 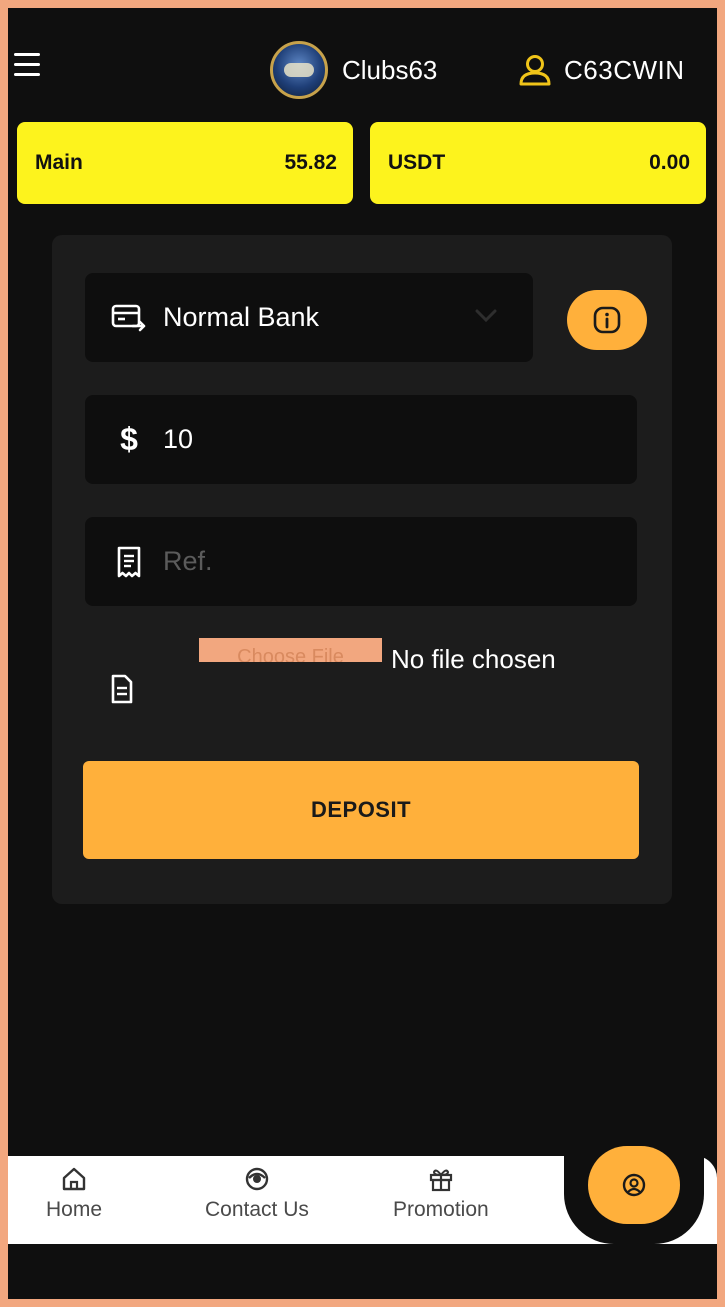 I want to click on username: C63CWIN, so click(x=624, y=69).